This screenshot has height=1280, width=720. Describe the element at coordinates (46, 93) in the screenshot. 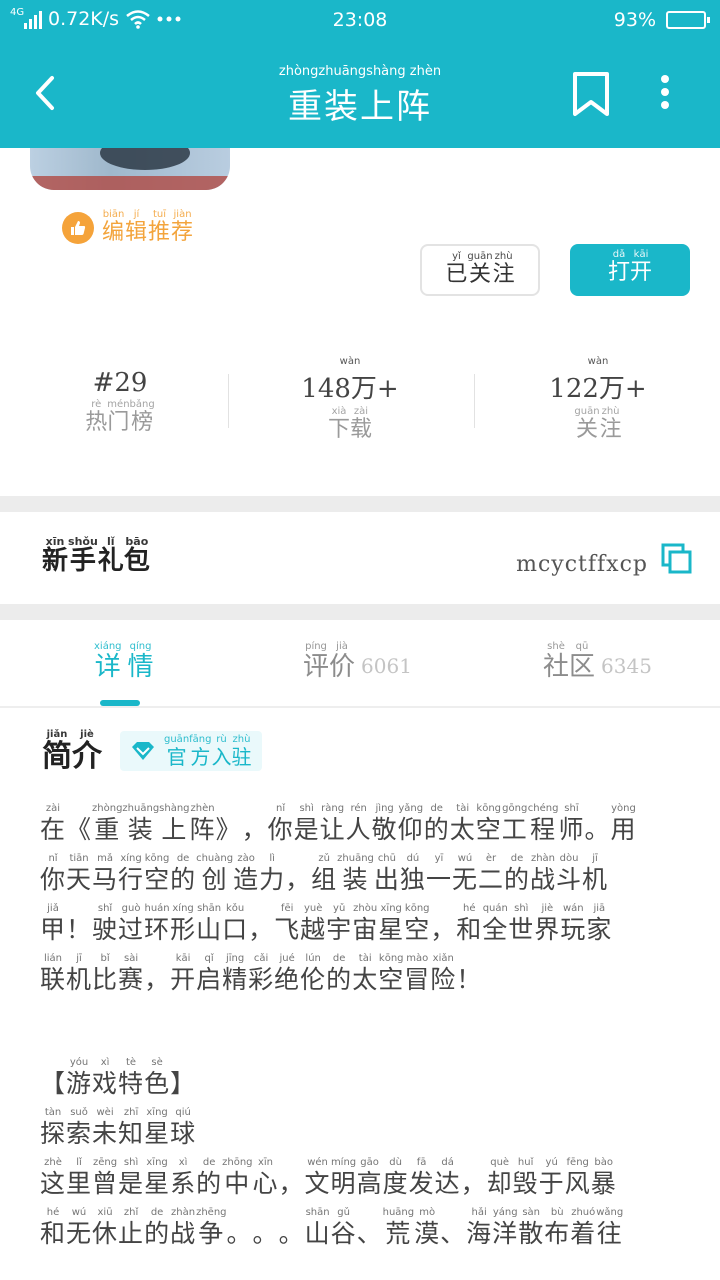

I see `back-icon` at that location.